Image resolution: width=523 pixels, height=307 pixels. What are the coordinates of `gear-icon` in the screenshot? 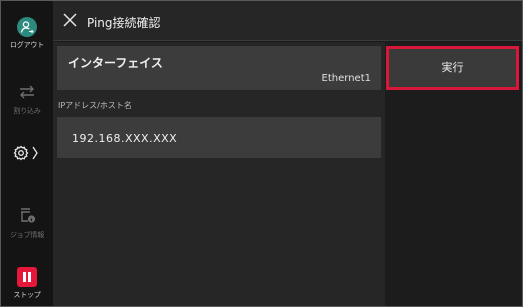 It's located at (25, 153).